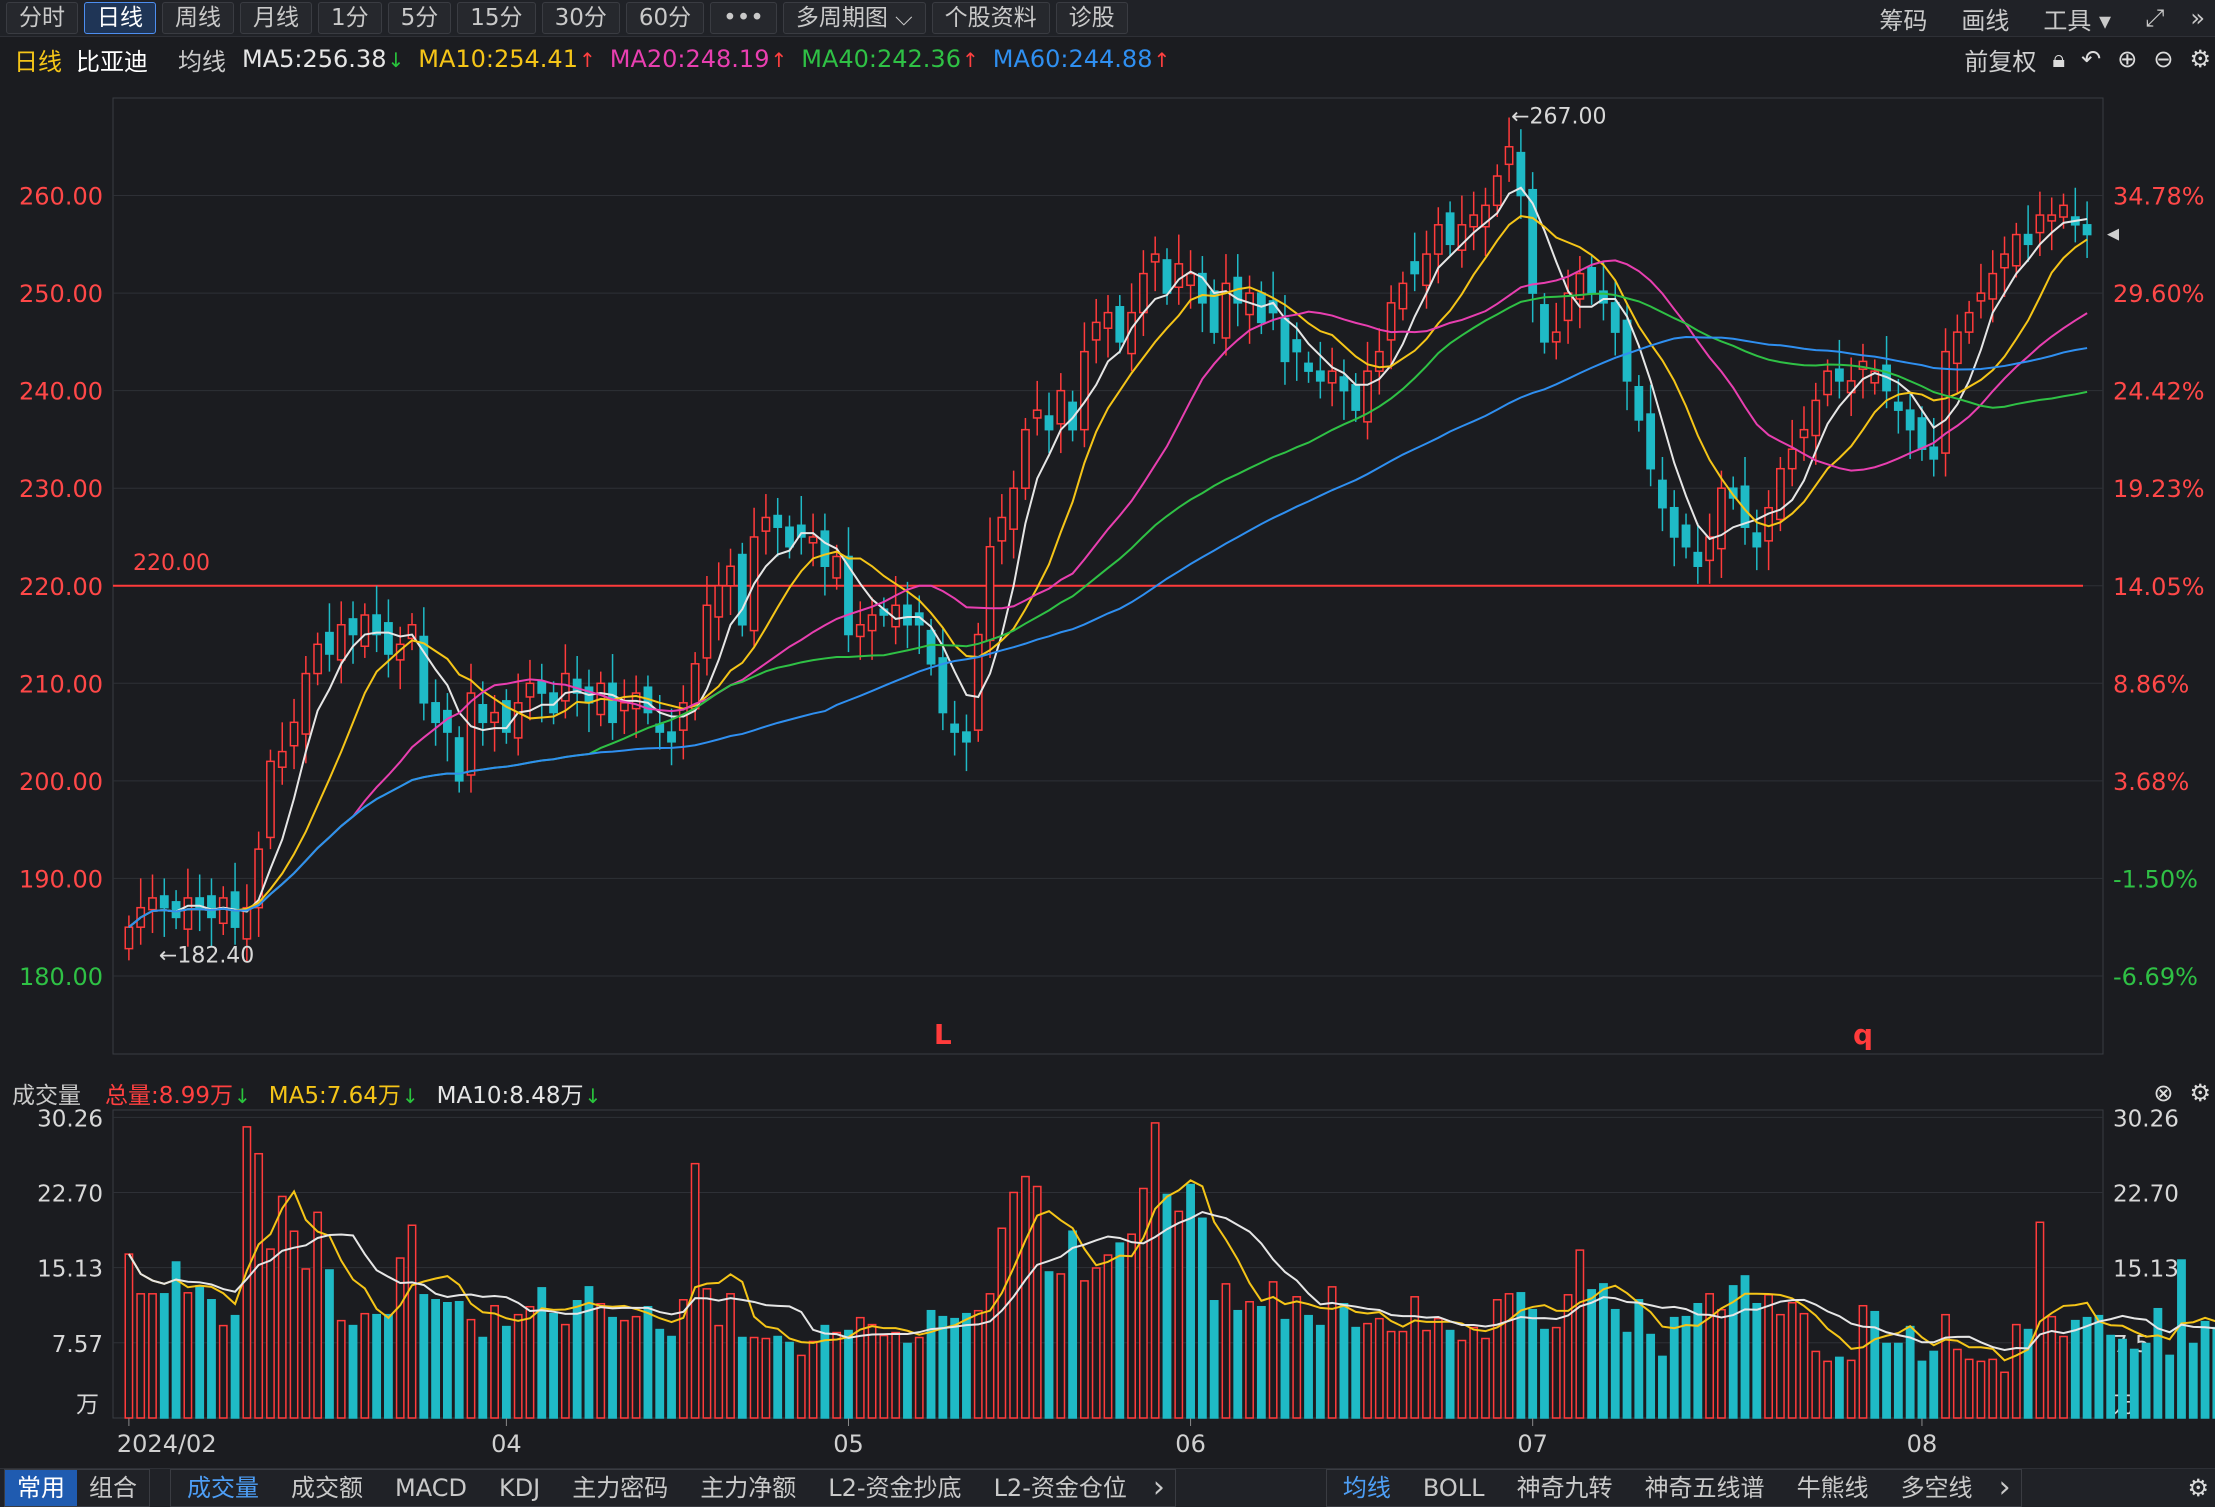  Describe the element at coordinates (1863, 1034) in the screenshot. I see `event-marker: q` at that location.